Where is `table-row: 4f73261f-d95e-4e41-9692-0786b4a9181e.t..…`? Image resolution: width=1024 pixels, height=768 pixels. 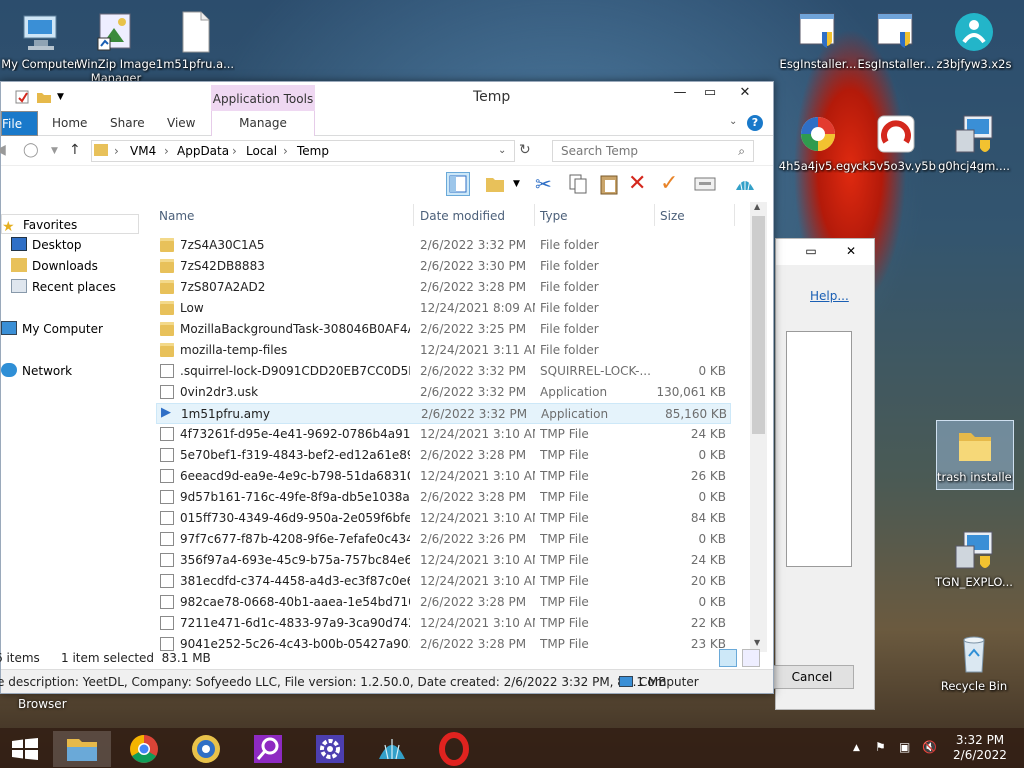
table-row: 4f73261f-d95e-4e41-9692-0786b4a9181e.t..… is located at coordinates (443, 434).